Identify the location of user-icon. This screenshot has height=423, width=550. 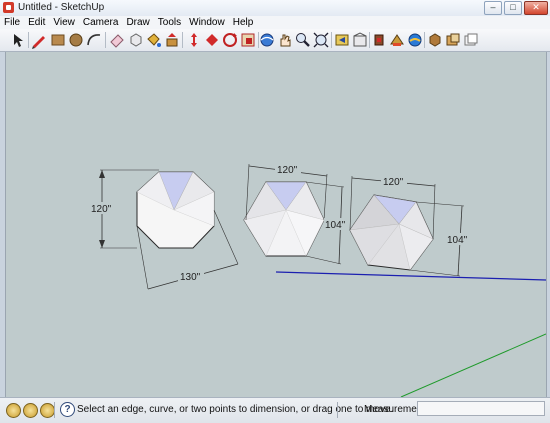
(47, 410).